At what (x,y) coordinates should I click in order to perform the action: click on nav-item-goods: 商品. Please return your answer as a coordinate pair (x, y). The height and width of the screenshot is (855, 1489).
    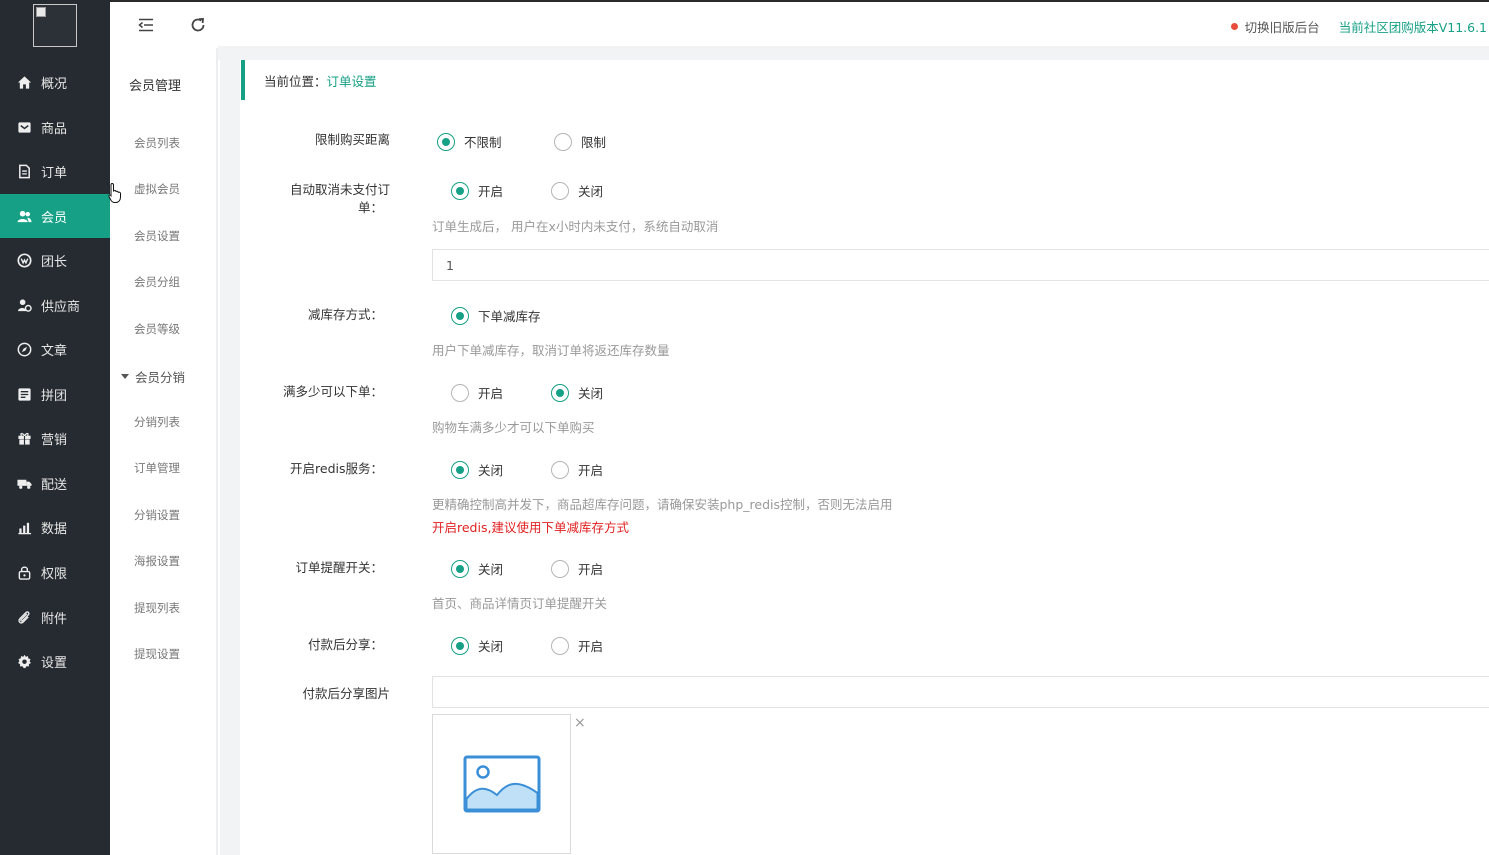
    Looking at the image, I should click on (55, 127).